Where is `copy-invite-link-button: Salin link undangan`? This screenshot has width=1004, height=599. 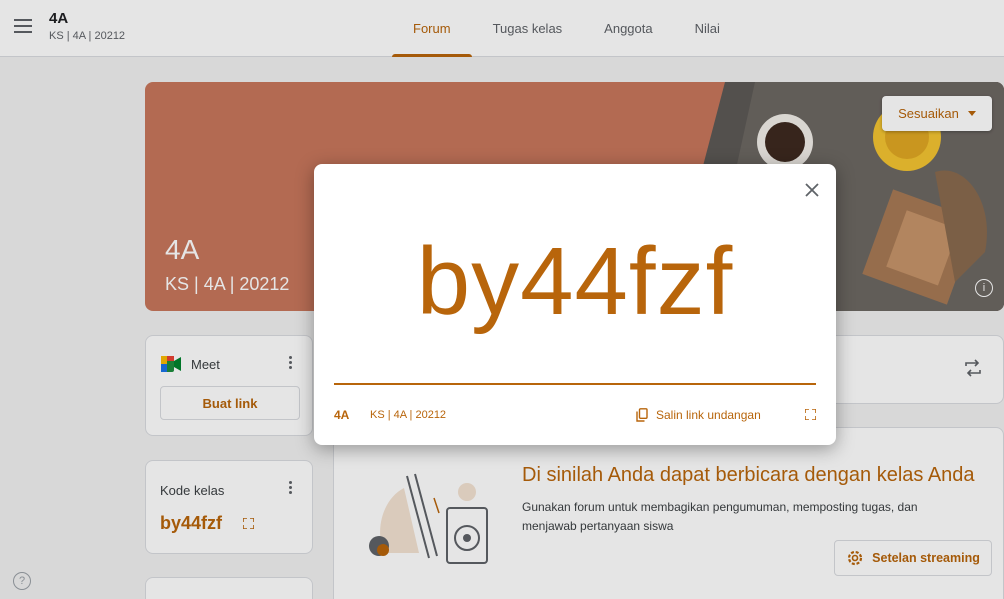
copy-invite-link-button: Salin link undangan is located at coordinates (698, 415).